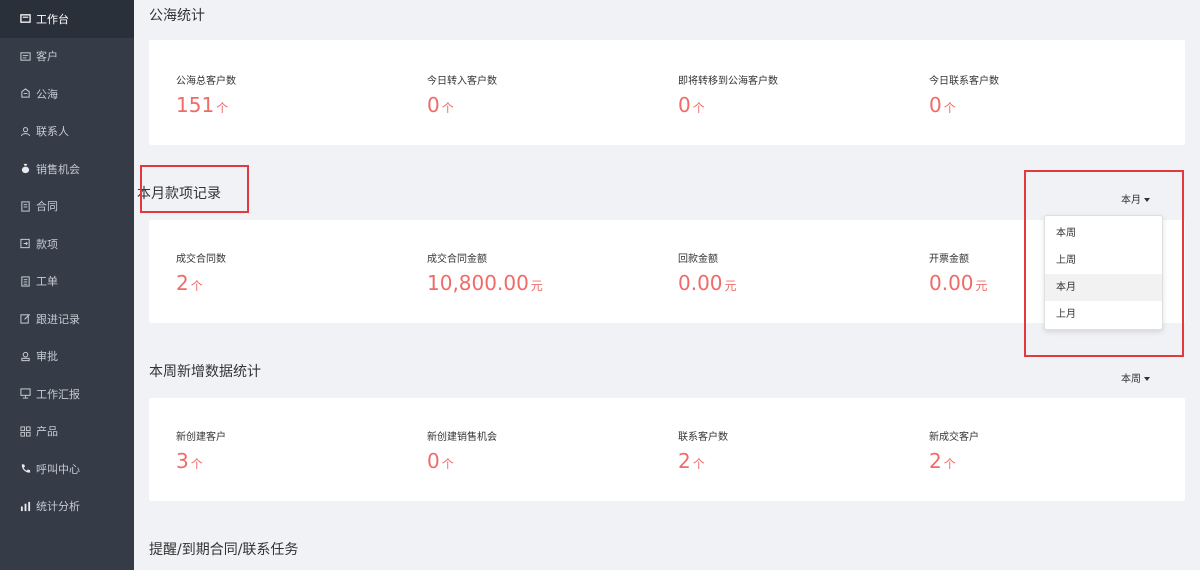 The width and height of the screenshot is (1200, 570). Describe the element at coordinates (964, 94) in the screenshot. I see `stat-today-contacted: 今日联系客户数 0个` at that location.